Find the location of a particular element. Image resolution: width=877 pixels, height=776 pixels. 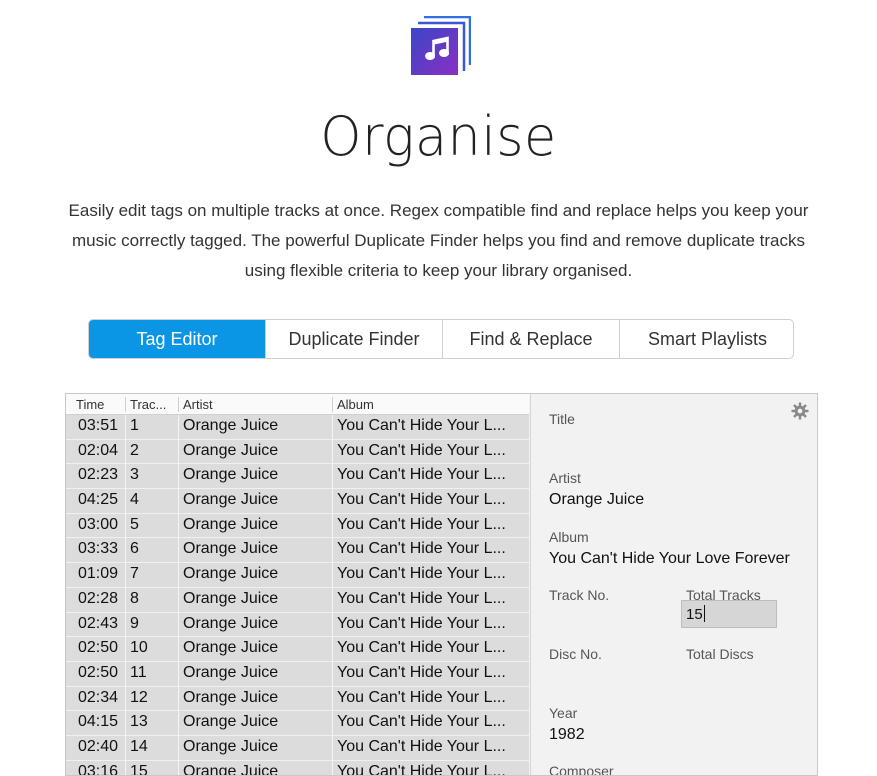

artist-label: Artist is located at coordinates (565, 478).